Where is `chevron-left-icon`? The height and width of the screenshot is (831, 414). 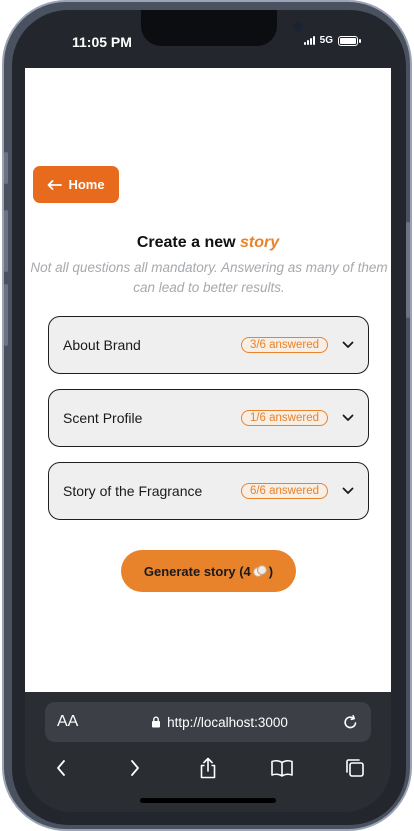 chevron-left-icon is located at coordinates (61, 768).